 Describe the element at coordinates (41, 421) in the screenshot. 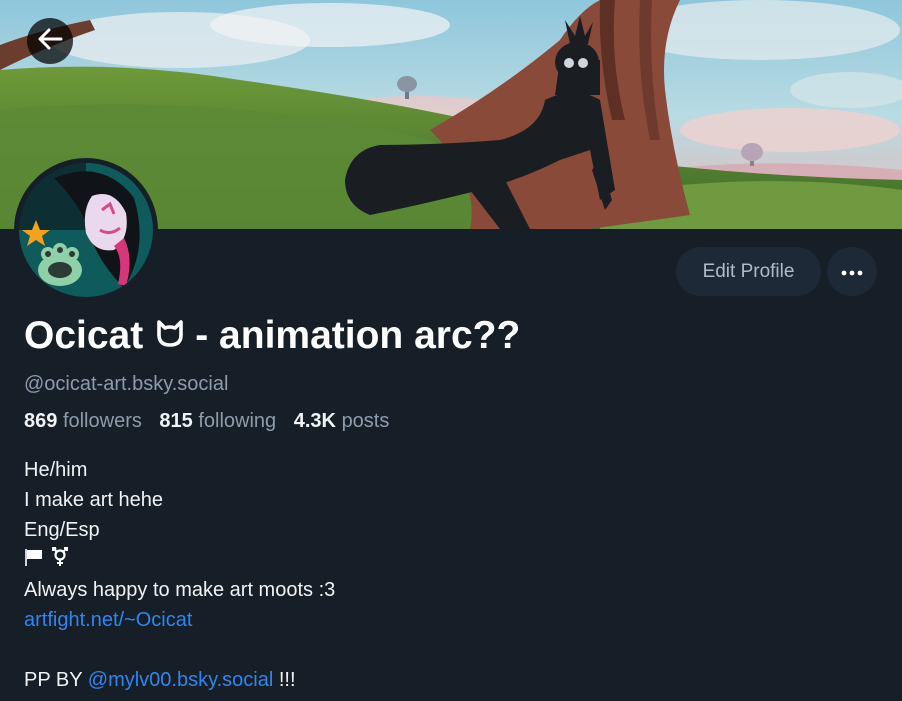

I see `followers-count: 869` at that location.